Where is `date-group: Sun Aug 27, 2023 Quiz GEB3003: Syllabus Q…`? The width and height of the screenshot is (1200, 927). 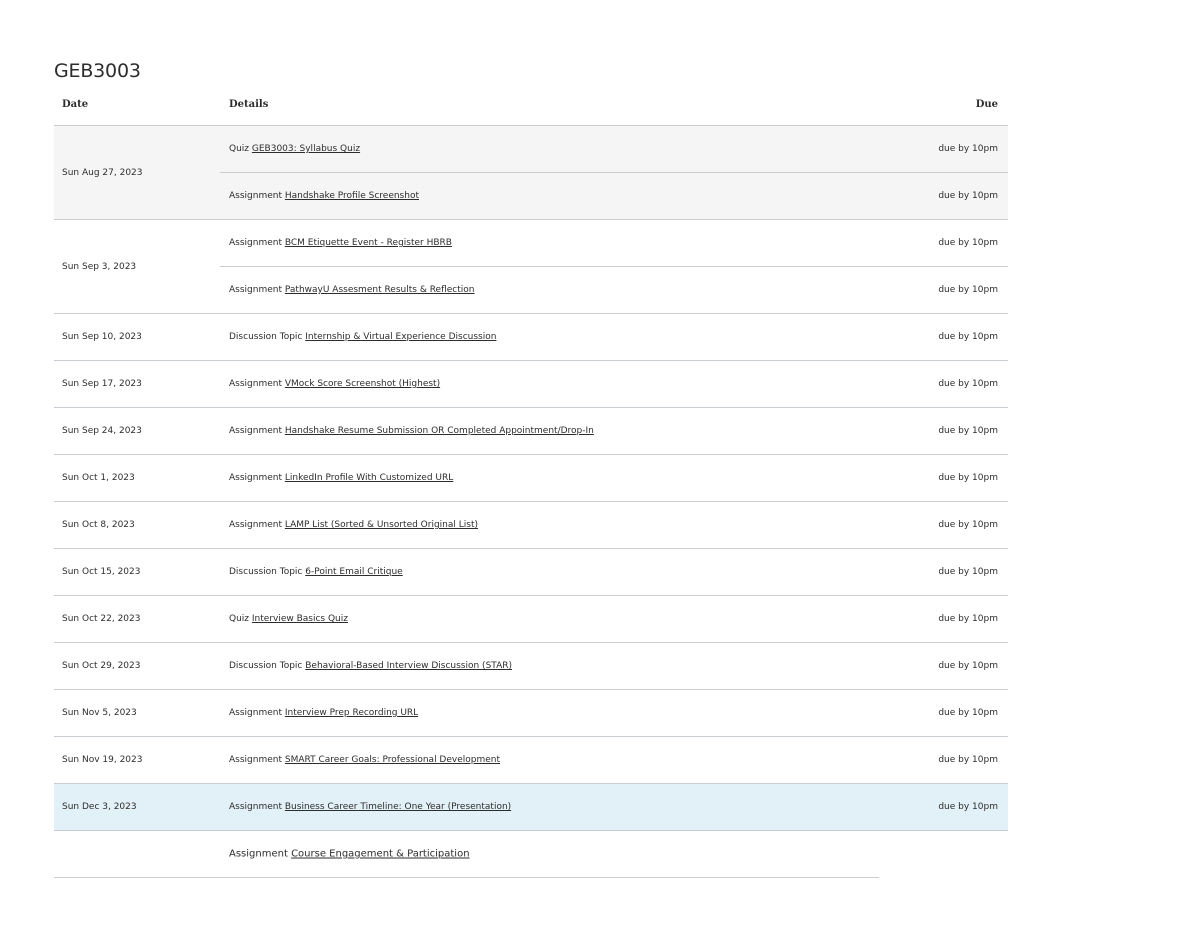 date-group: Sun Aug 27, 2023 Quiz GEB3003: Syllabus Q… is located at coordinates (531, 173).